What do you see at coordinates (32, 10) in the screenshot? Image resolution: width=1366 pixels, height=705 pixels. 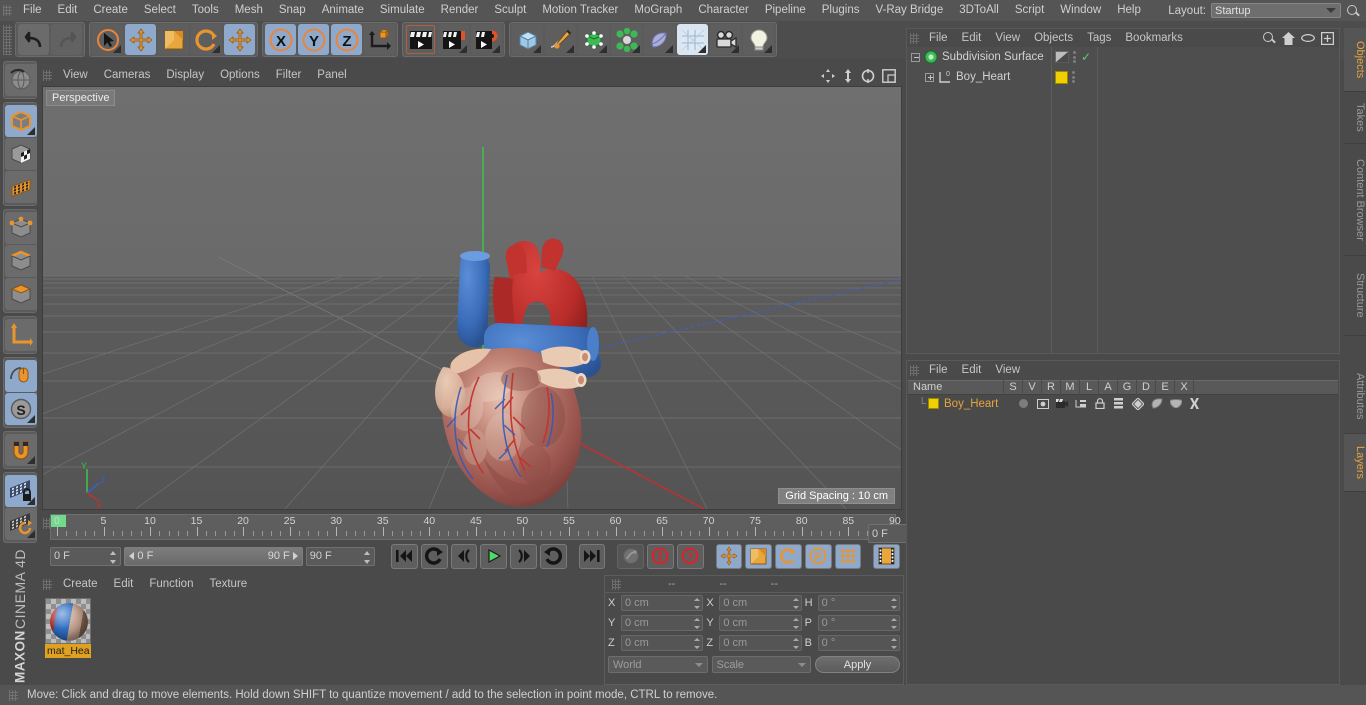 I see `menu-item-file: File` at bounding box center [32, 10].